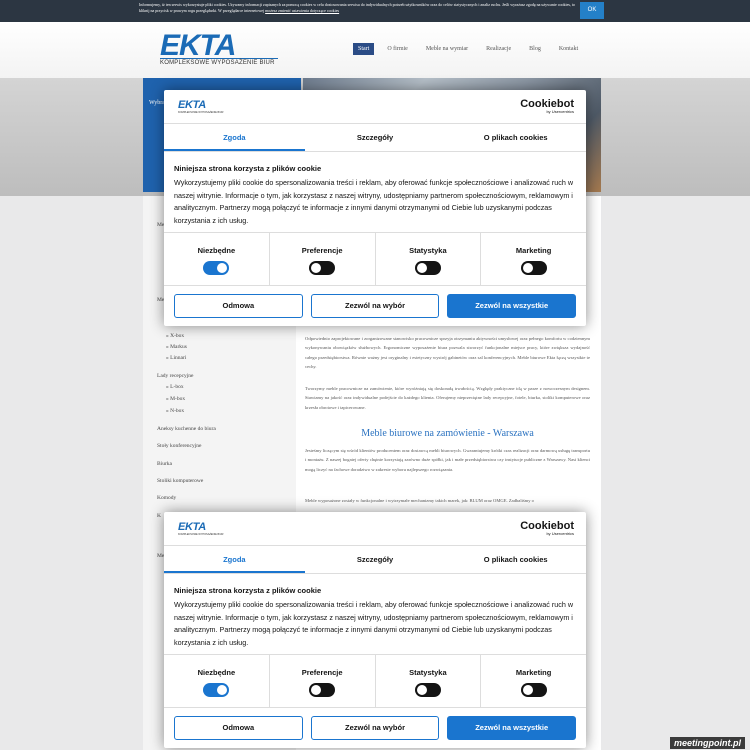 This screenshot has width=750, height=750. What do you see at coordinates (186, 429) in the screenshot?
I see `sidebar-item-aneksy: Aneksy kuchenne do biura` at bounding box center [186, 429].